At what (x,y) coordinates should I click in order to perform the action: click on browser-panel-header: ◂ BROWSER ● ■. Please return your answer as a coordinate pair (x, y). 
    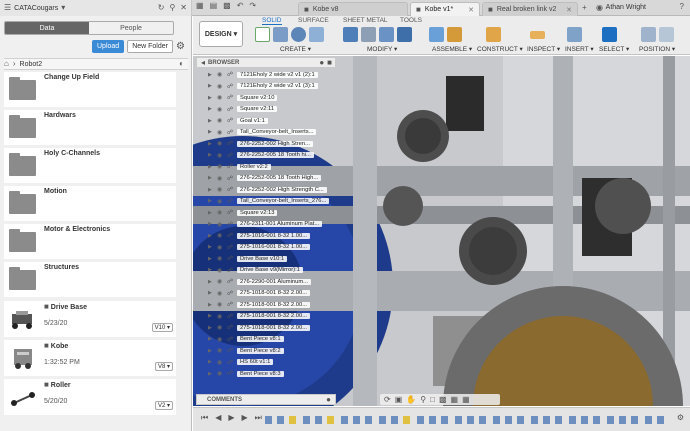
    Looking at the image, I should click on (266, 62).